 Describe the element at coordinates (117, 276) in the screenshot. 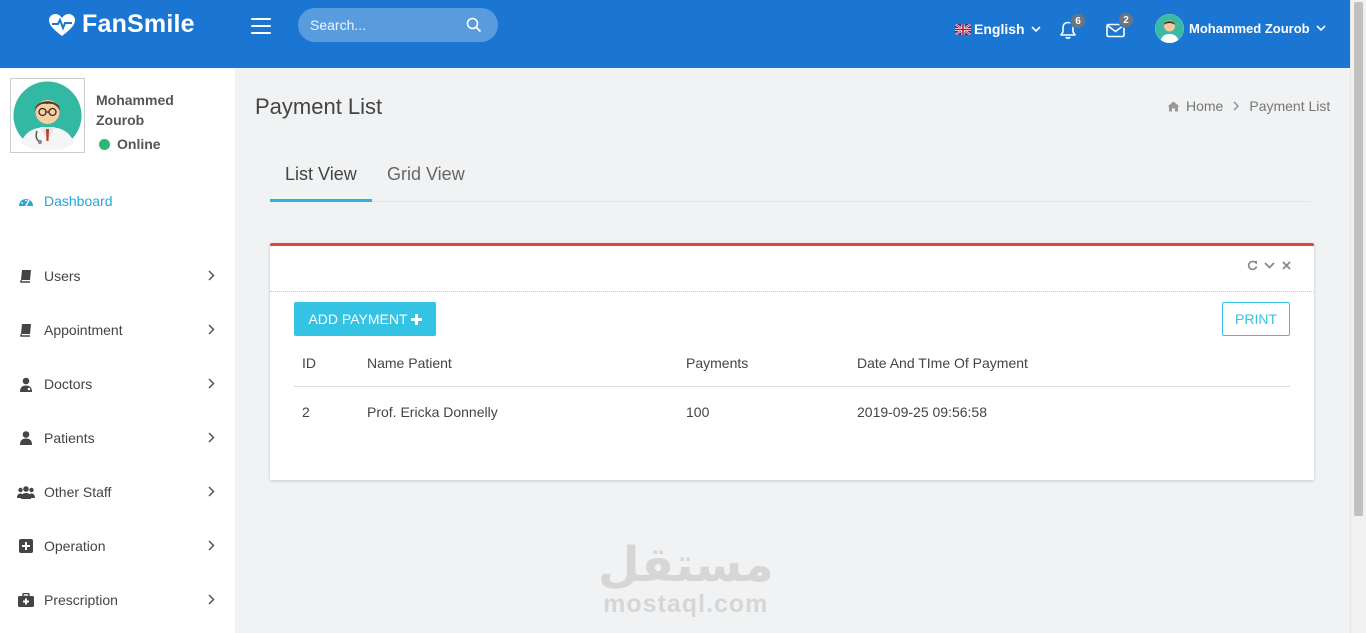

I see `sidebar-item-users: Users` at that location.